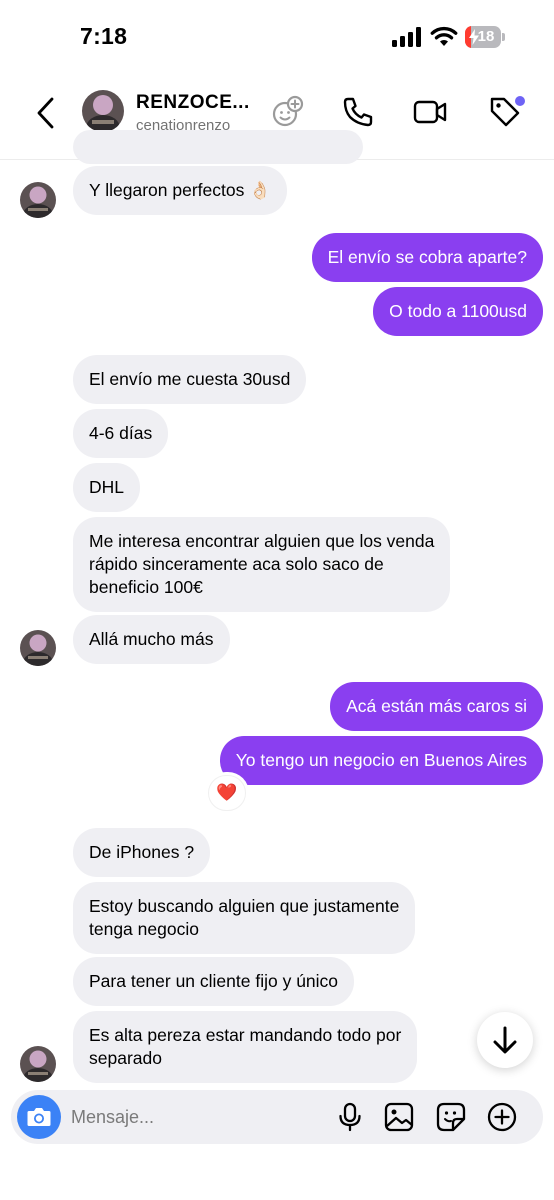  I want to click on gallery-icon, so click(399, 1117).